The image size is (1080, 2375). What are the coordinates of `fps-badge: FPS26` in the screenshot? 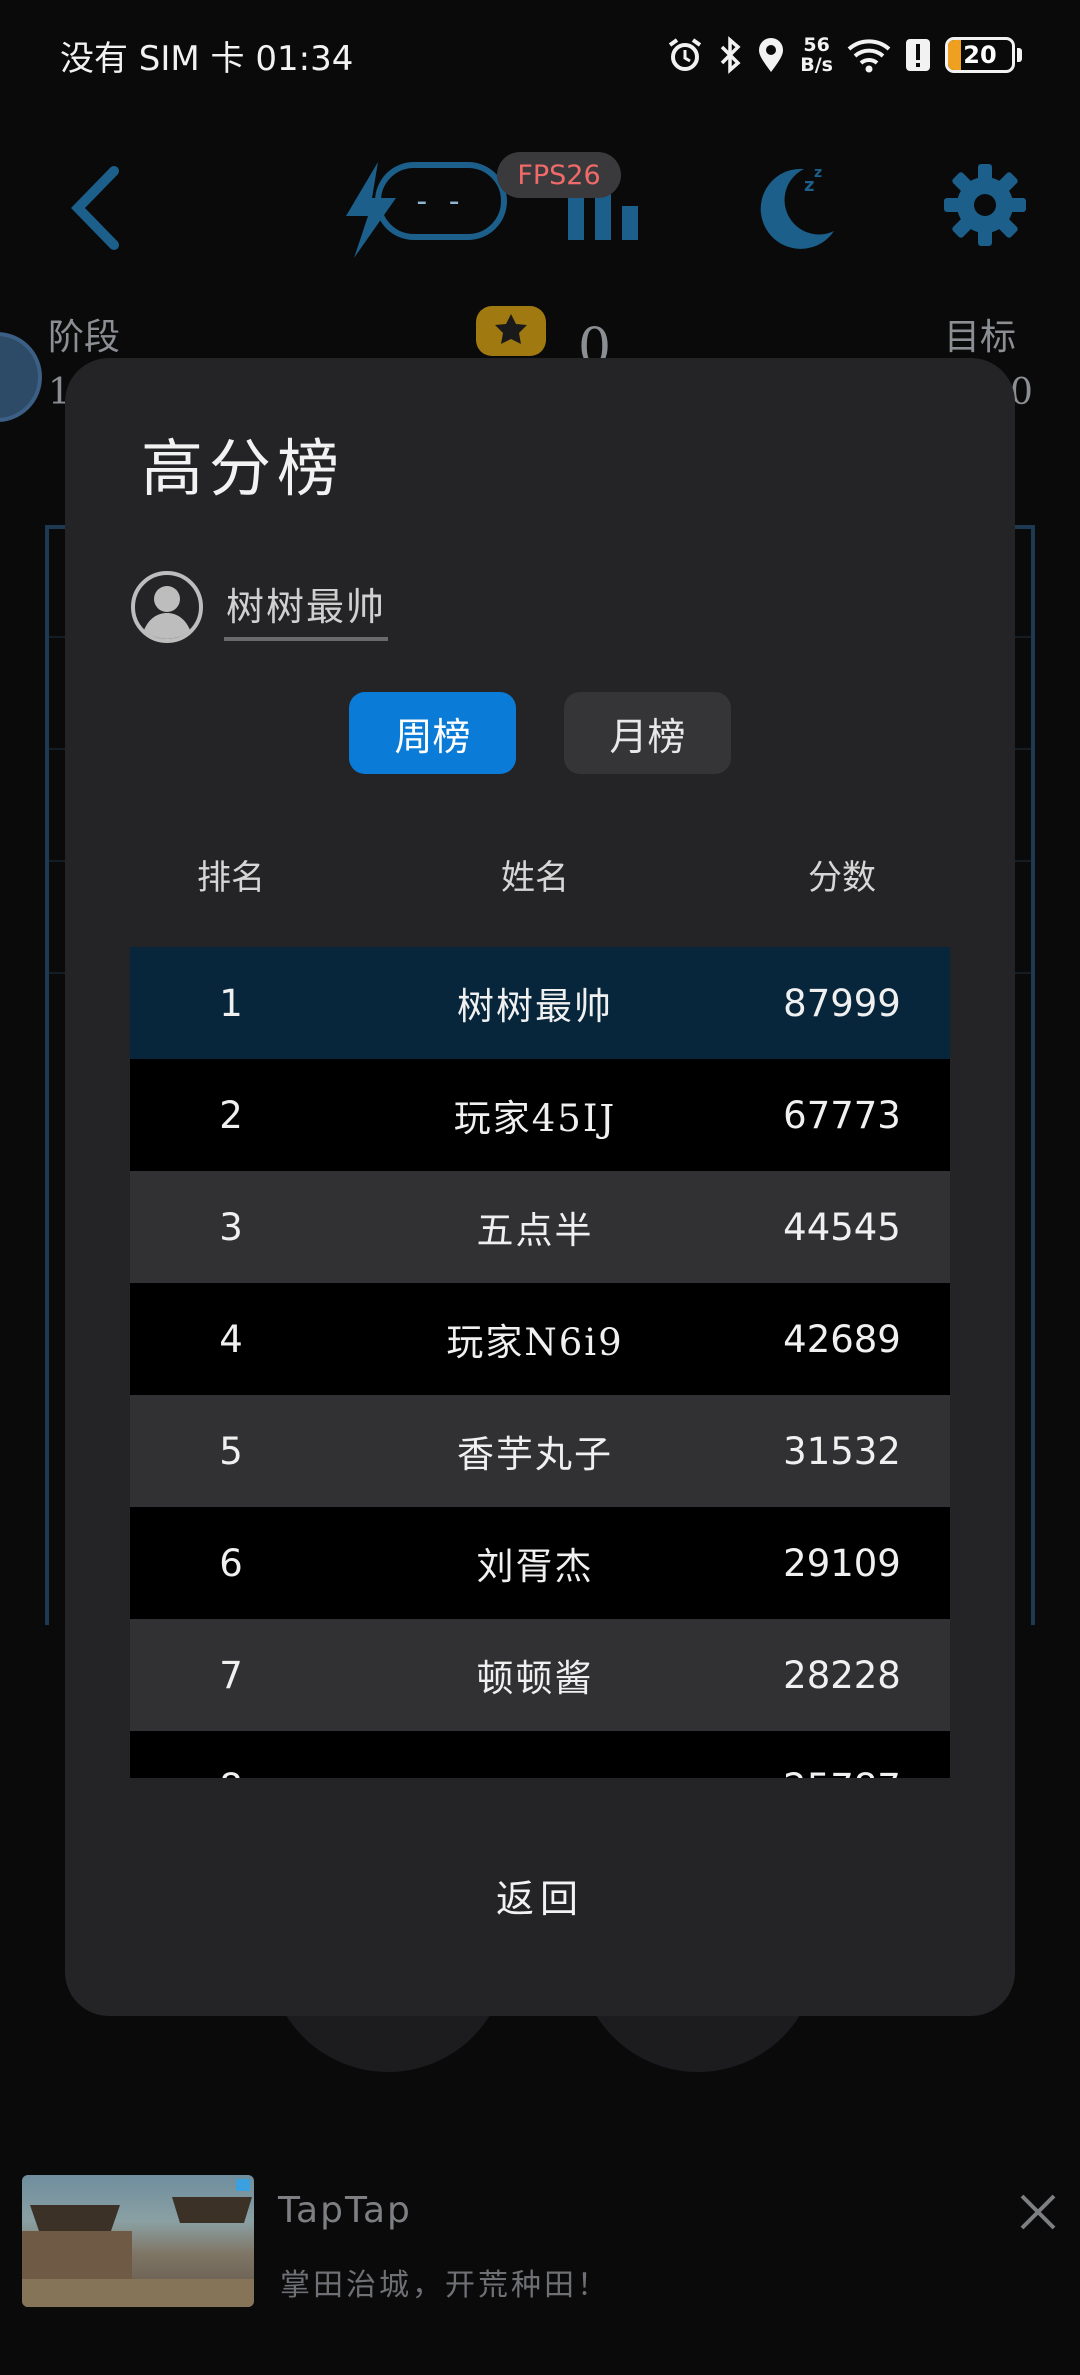 It's located at (559, 175).